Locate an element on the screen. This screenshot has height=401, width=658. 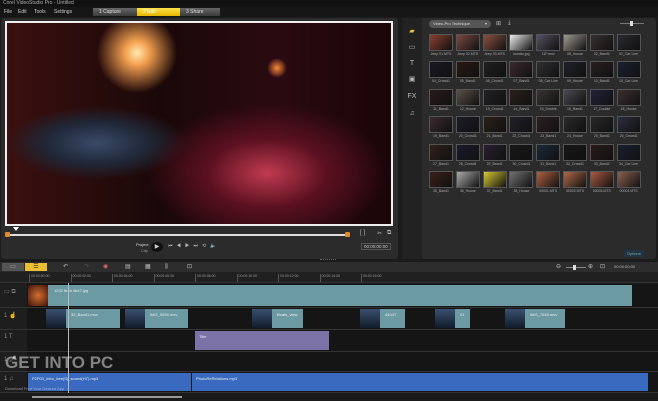
library-thumbnail: 00001.MTS is located at coordinates (548, 183).